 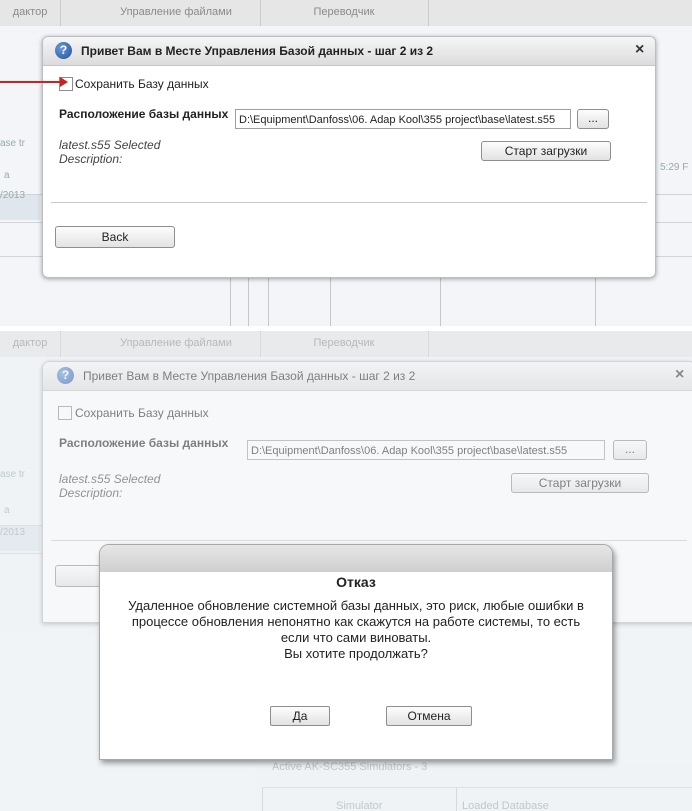 I want to click on confirm-message-line: если что сами виноваты., so click(x=356, y=637).